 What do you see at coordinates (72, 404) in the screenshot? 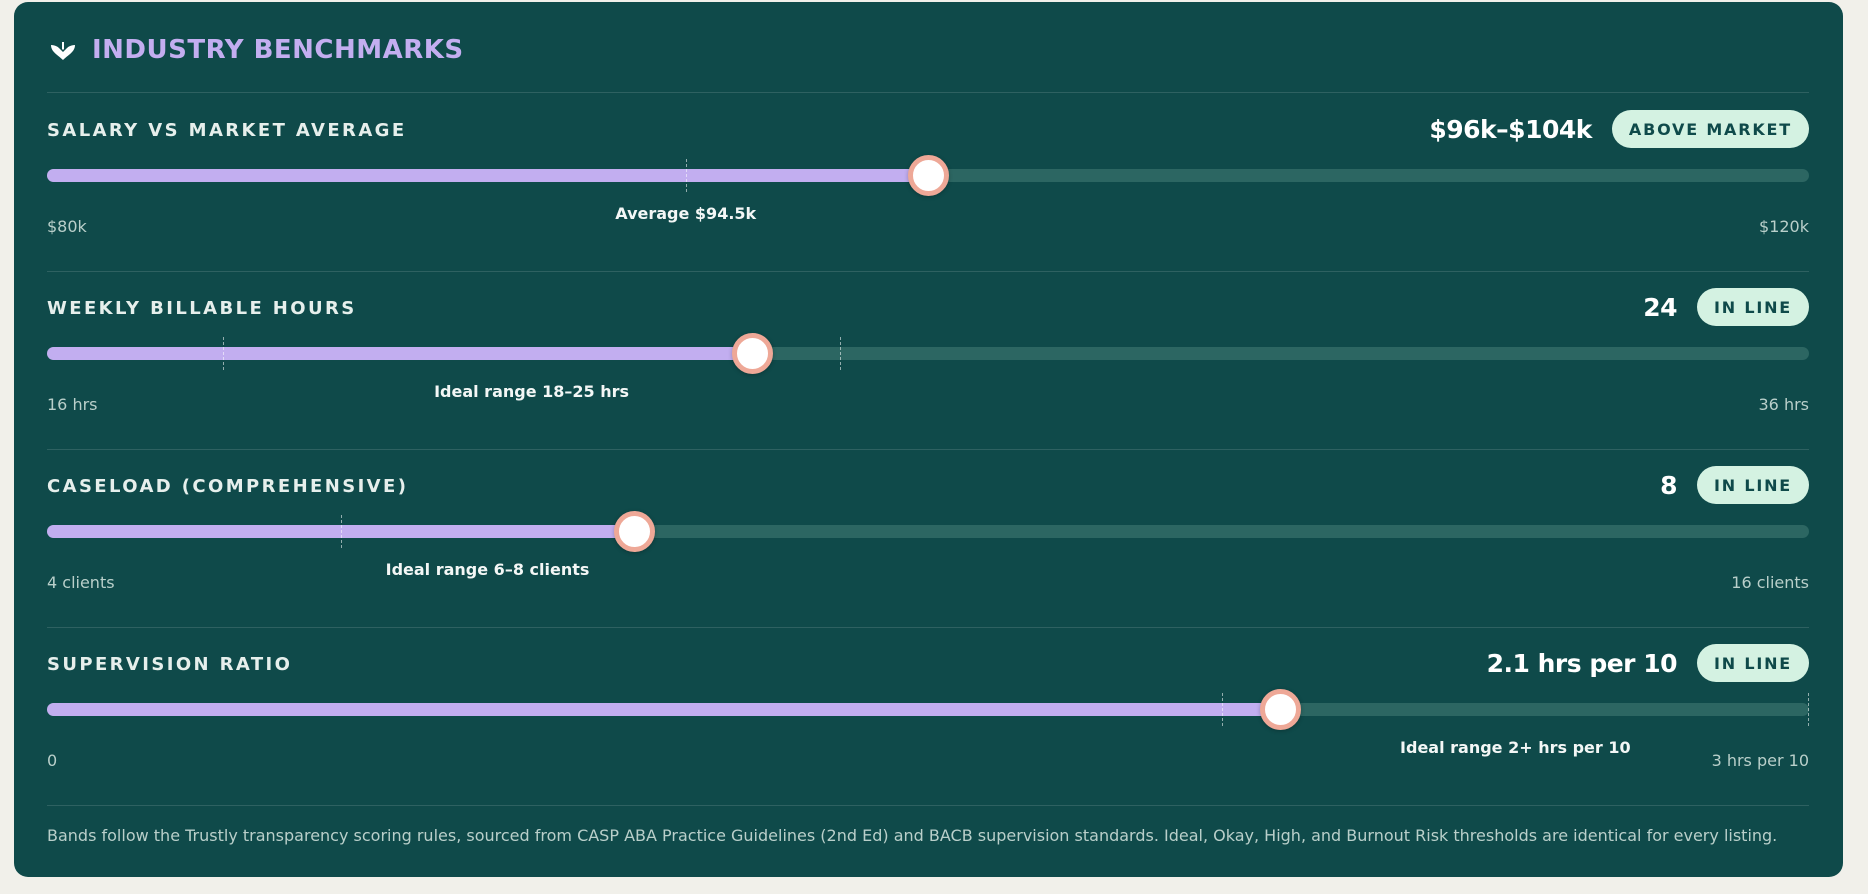
I see `scale-min-label: 16 hrs` at bounding box center [72, 404].